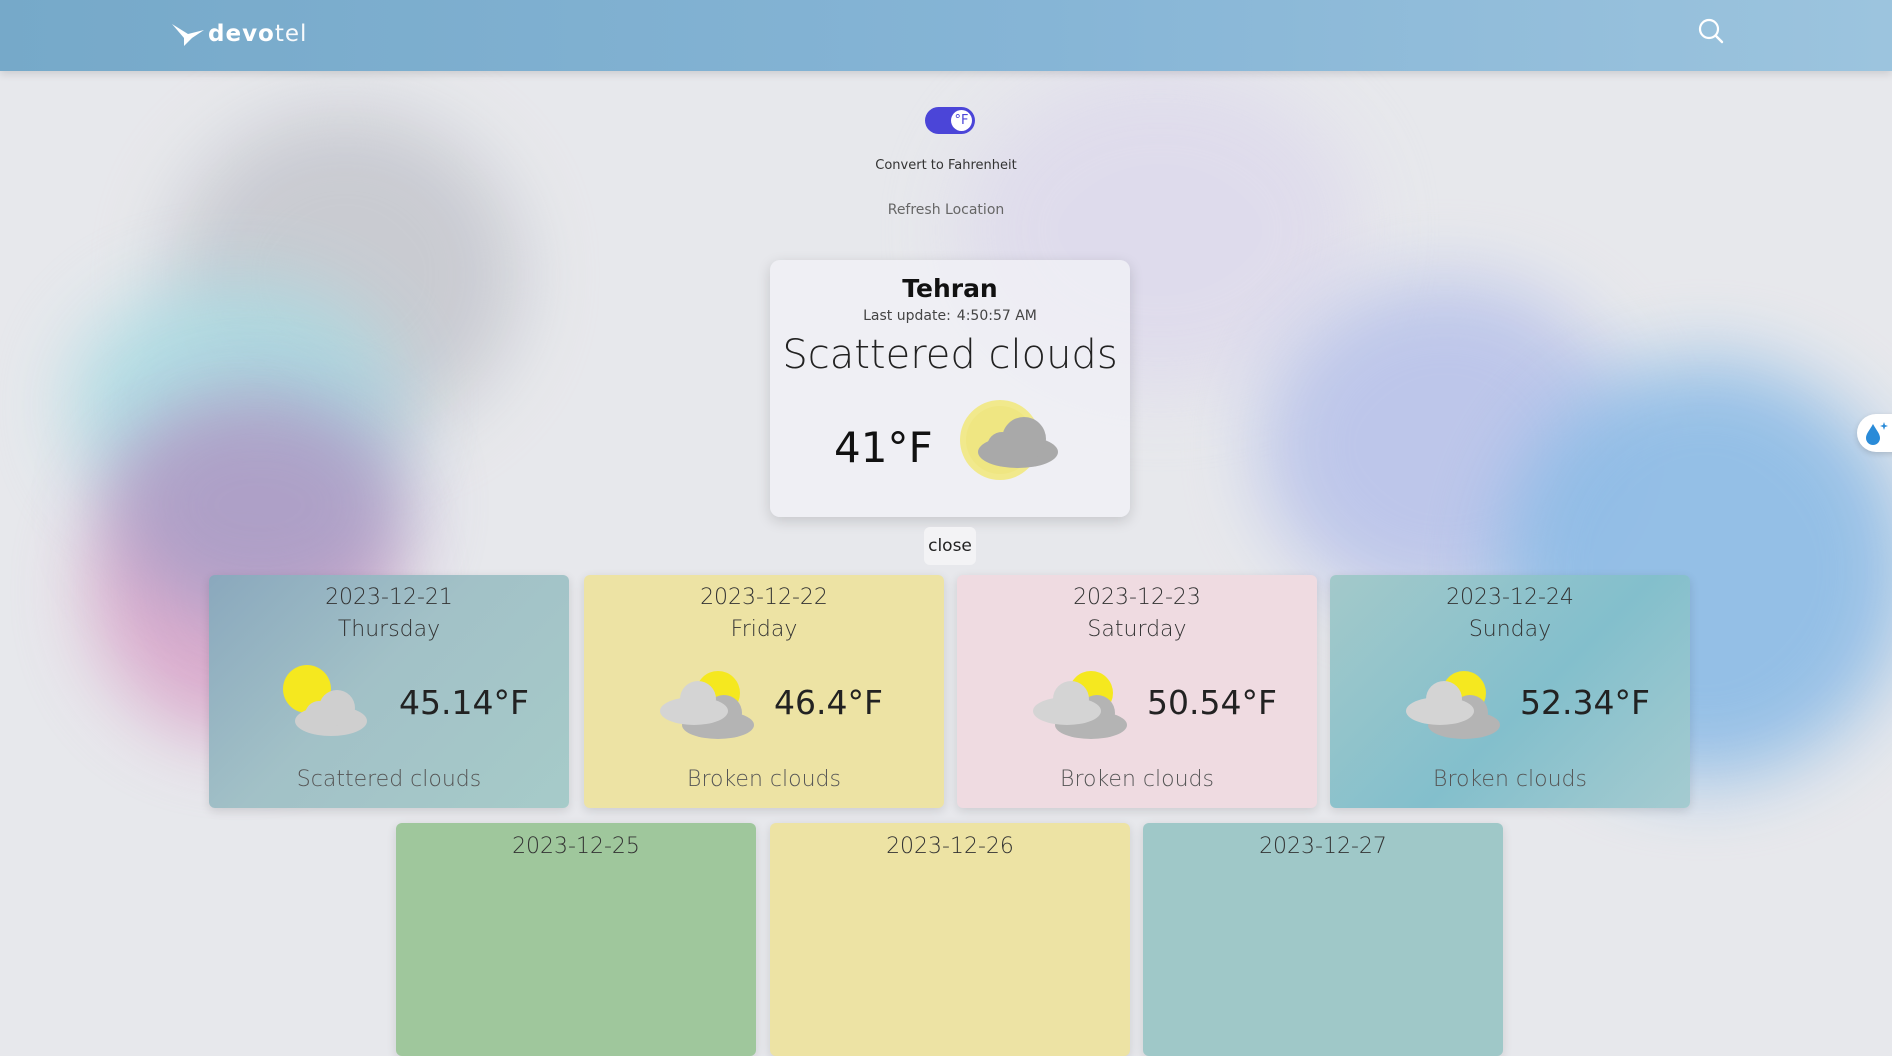 The width and height of the screenshot is (1892, 1056). What do you see at coordinates (188, 35) in the screenshot?
I see `bird-logo-icon` at bounding box center [188, 35].